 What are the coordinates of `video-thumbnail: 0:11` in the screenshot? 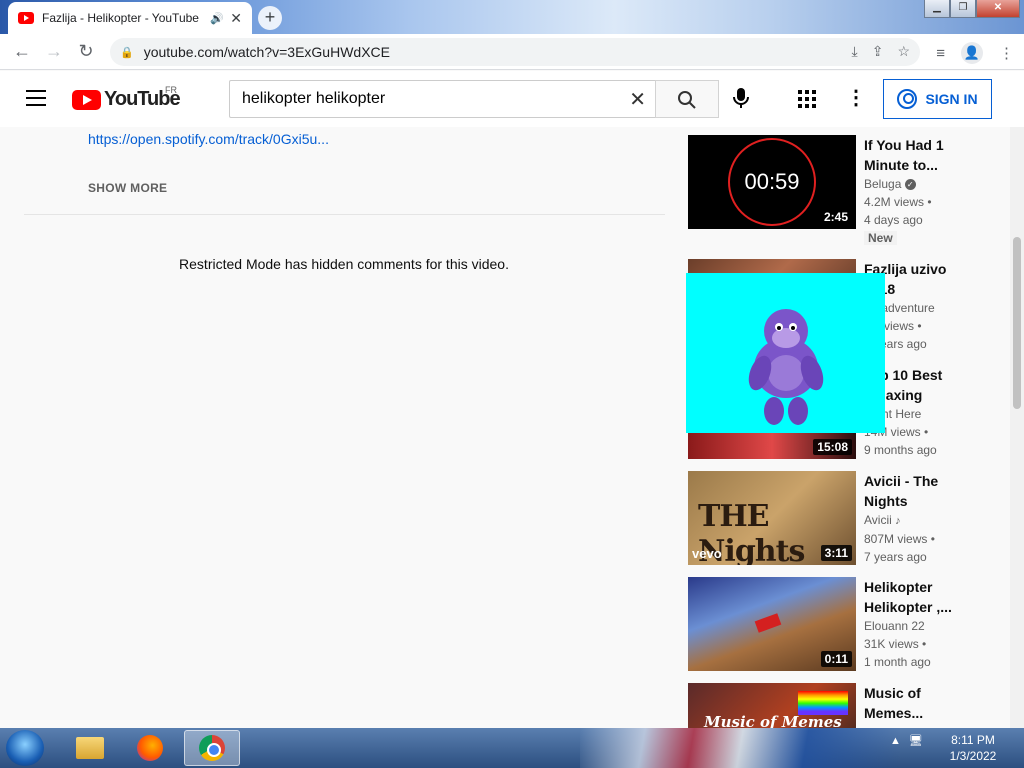 It's located at (772, 624).